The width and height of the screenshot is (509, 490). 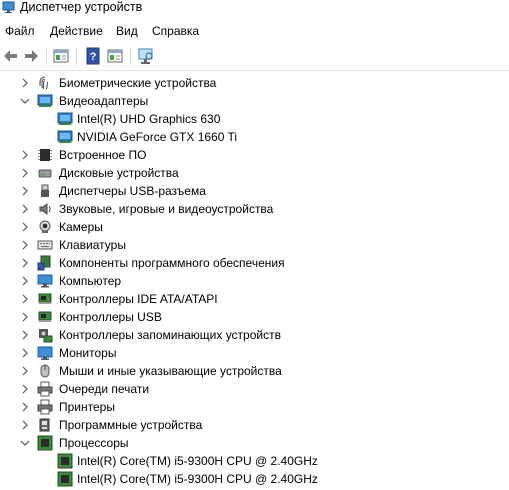 I want to click on tree-node-label: Звуковые, игровые и видеоустройства, so click(x=166, y=209).